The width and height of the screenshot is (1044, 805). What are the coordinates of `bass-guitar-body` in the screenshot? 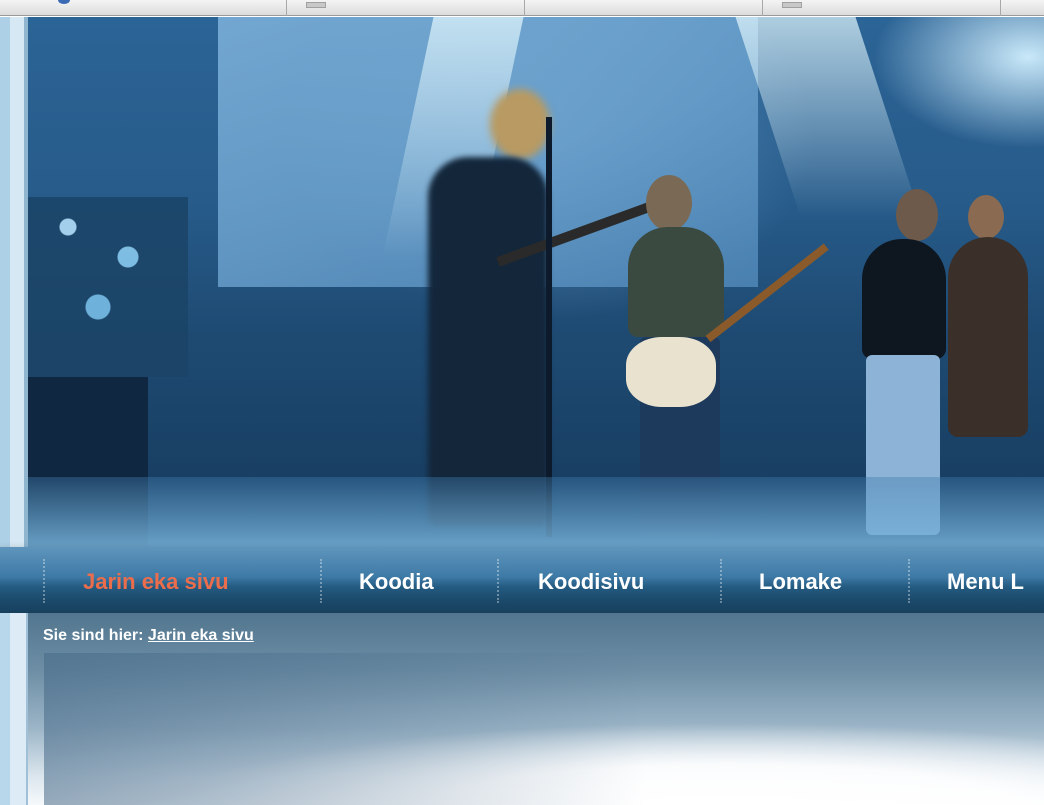 It's located at (671, 372).